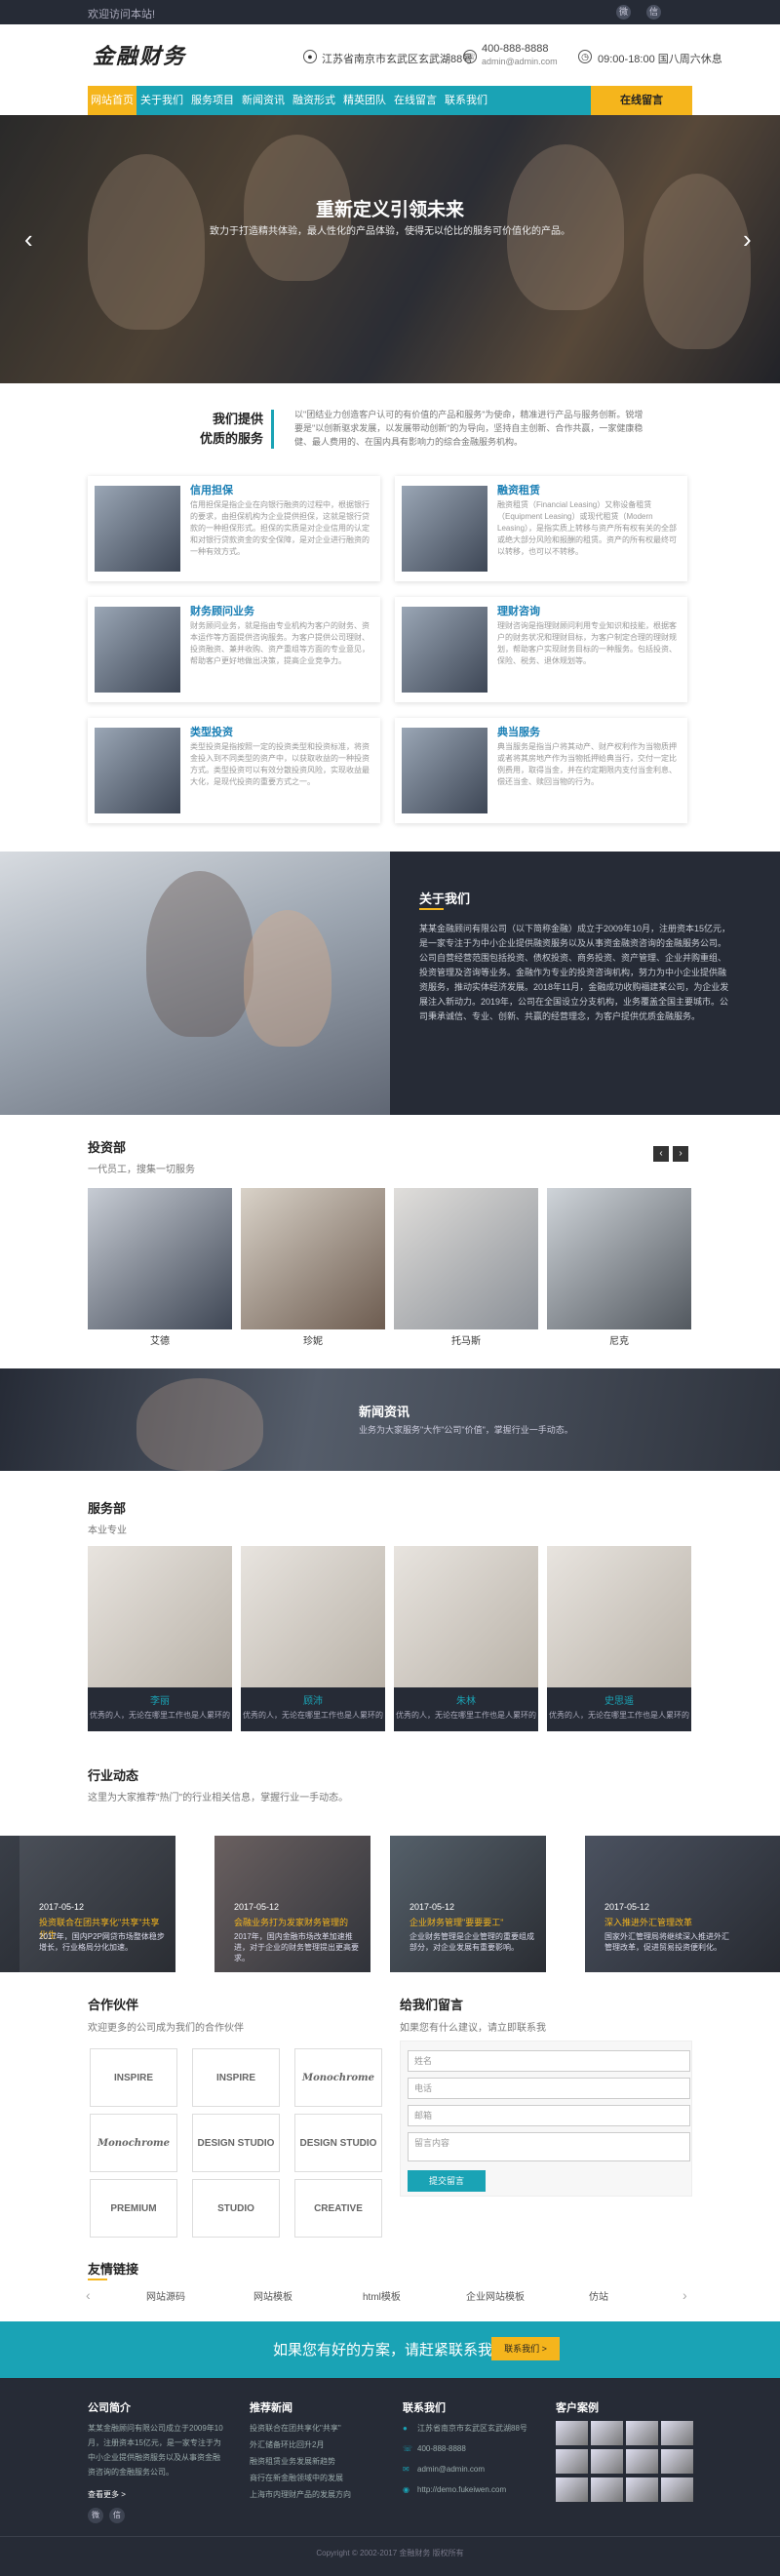  What do you see at coordinates (441, 2448) in the screenshot?
I see `footer-phone: 400-888-8888` at bounding box center [441, 2448].